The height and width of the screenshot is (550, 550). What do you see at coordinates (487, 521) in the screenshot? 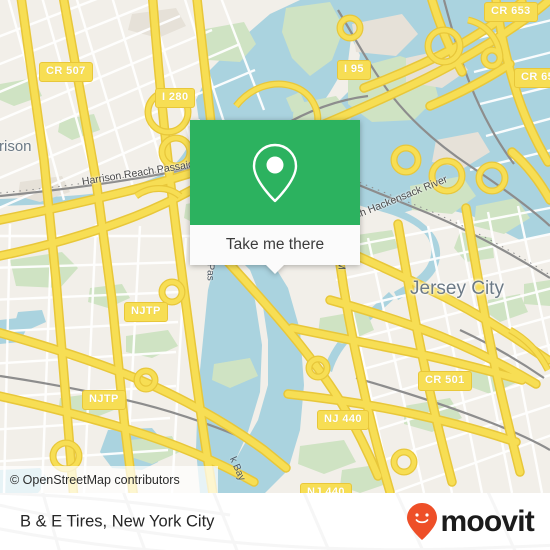
I see `moovit-wordmark: moovit` at bounding box center [487, 521].